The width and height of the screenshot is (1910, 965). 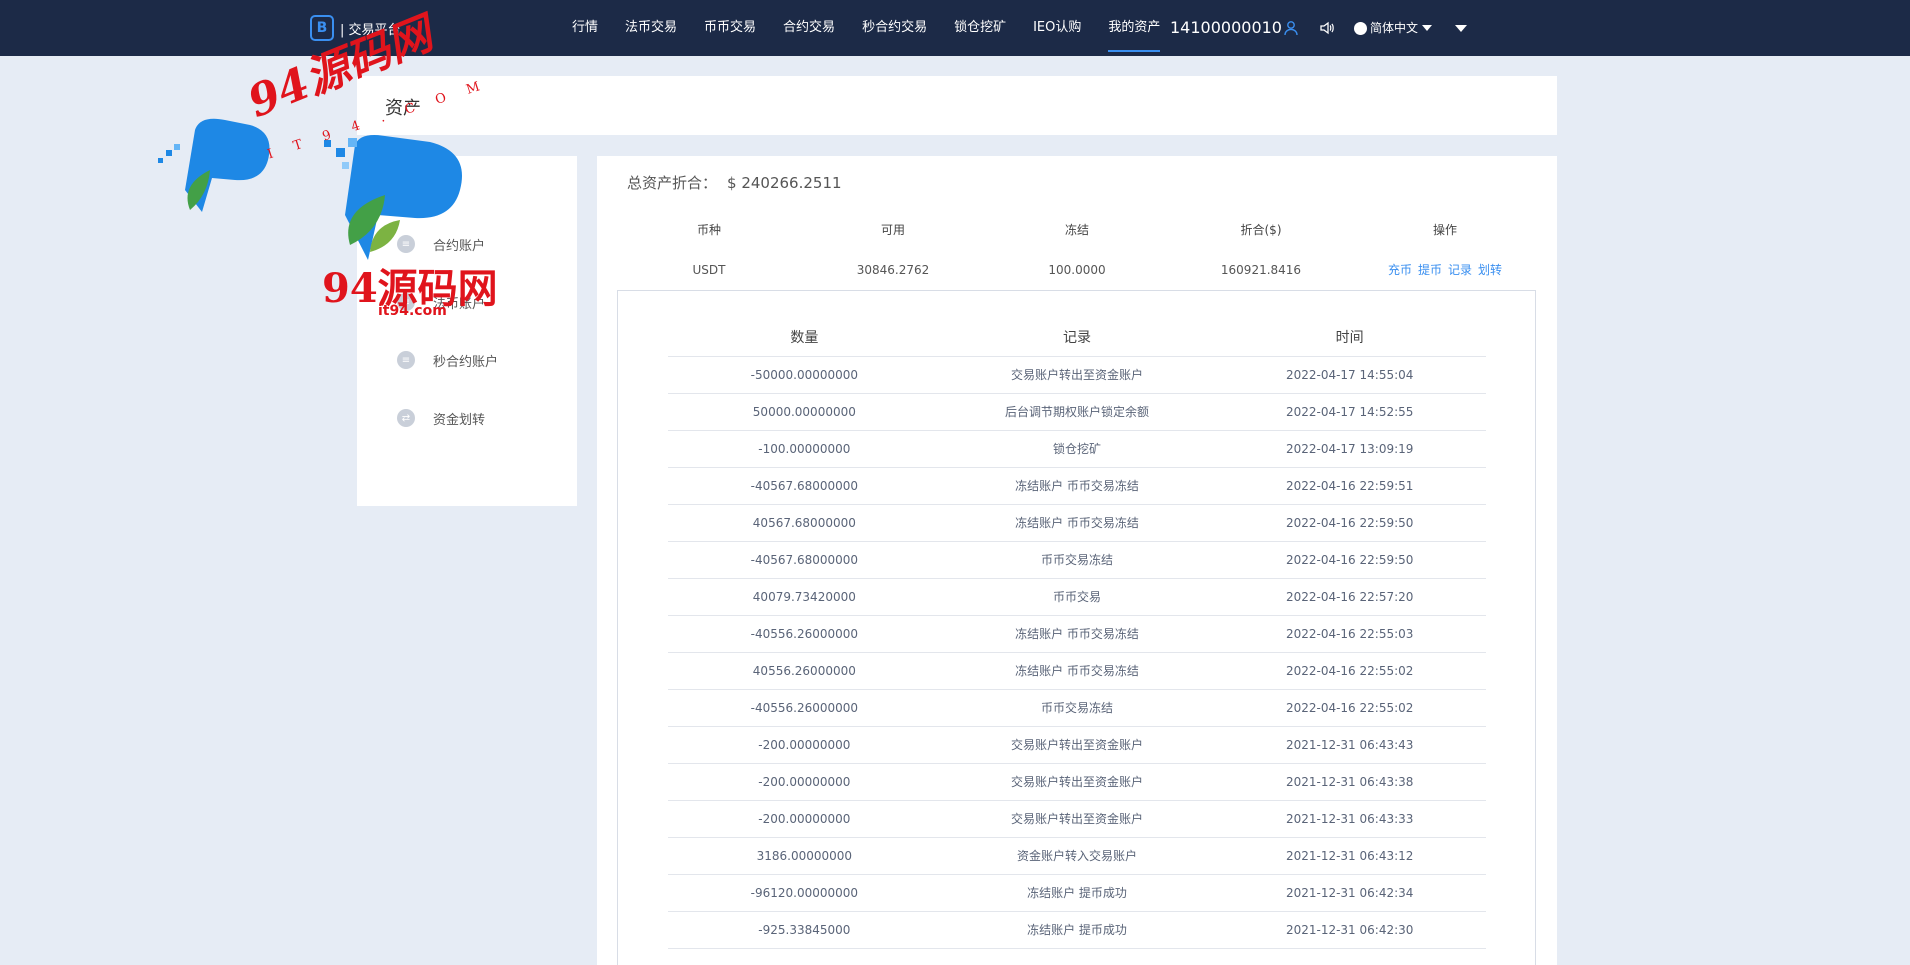 What do you see at coordinates (403, 108) in the screenshot?
I see `page-title: 资产` at bounding box center [403, 108].